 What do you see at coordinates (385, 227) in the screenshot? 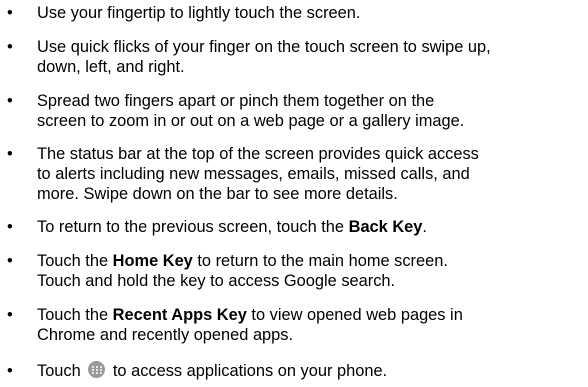
I see `back-key-label: Back Key` at bounding box center [385, 227].